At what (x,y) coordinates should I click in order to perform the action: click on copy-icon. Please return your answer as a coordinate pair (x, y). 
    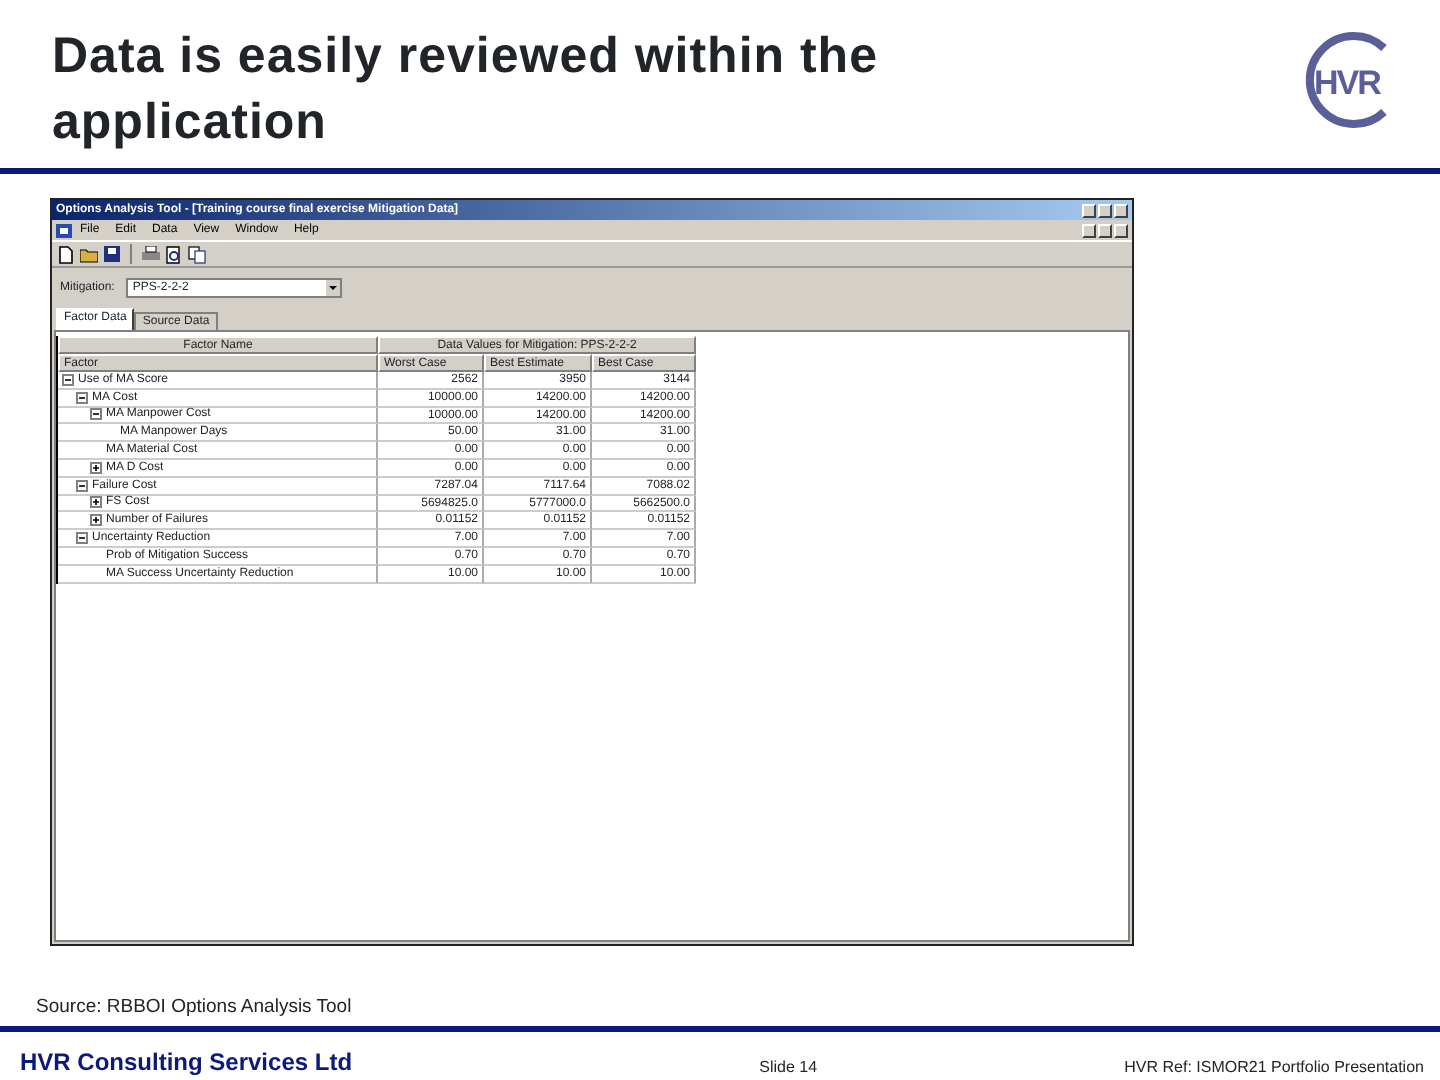
    Looking at the image, I should click on (197, 254).